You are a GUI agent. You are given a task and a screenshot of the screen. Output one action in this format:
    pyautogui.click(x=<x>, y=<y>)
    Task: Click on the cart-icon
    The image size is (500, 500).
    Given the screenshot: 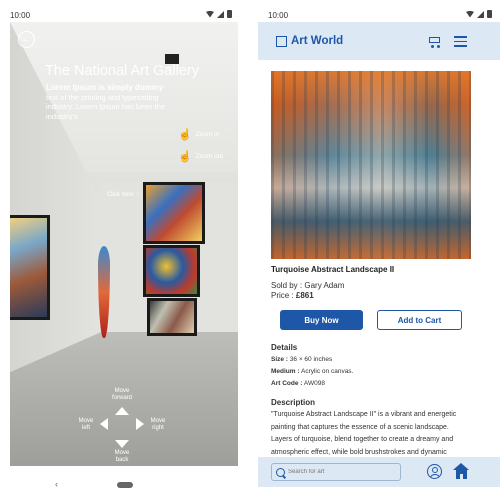 What is the action you would take?
    pyautogui.click(x=434, y=41)
    